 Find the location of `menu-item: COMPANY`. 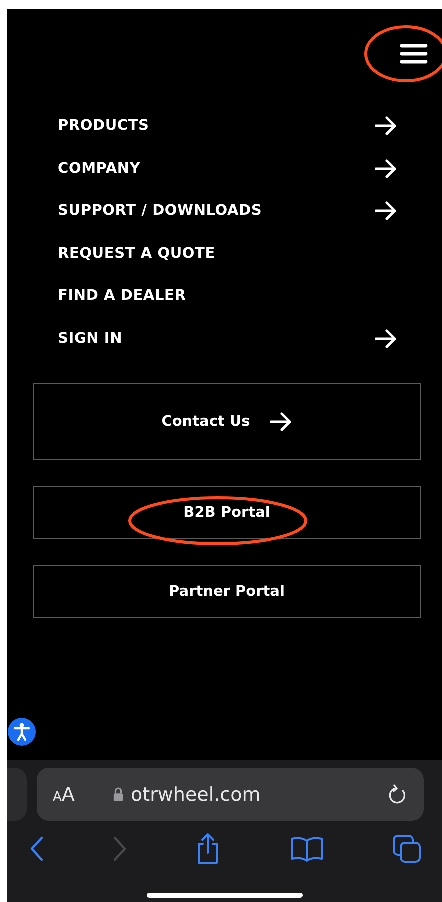

menu-item: COMPANY is located at coordinates (227, 169).